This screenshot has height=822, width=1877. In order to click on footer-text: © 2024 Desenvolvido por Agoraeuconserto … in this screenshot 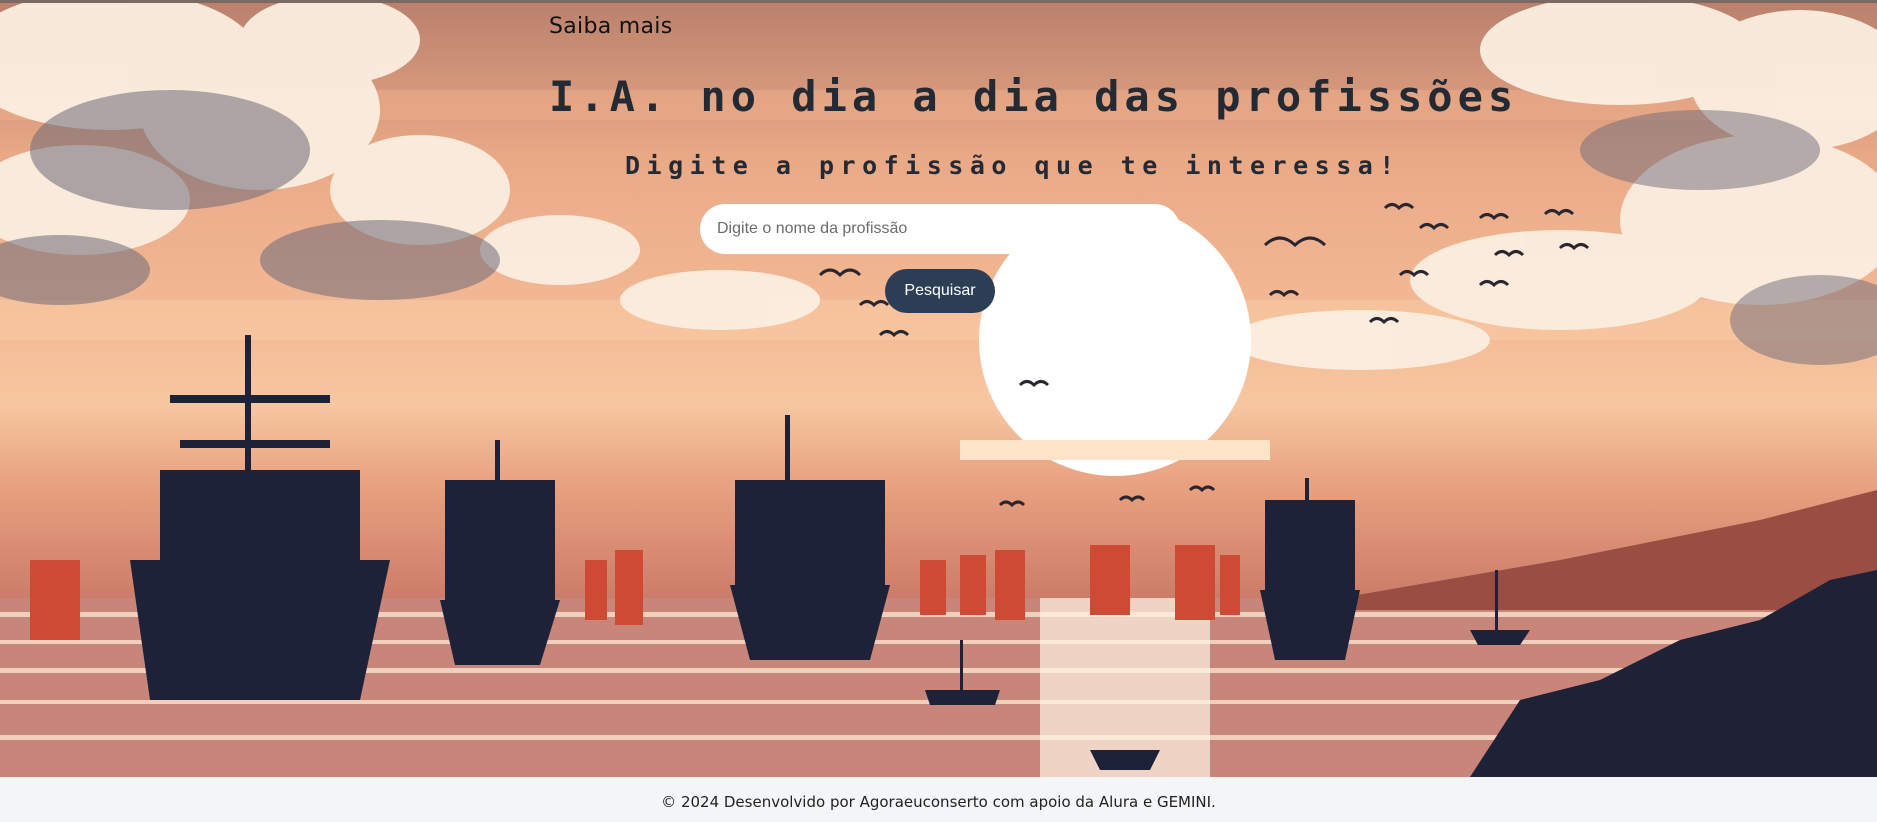, I will do `click(938, 802)`.